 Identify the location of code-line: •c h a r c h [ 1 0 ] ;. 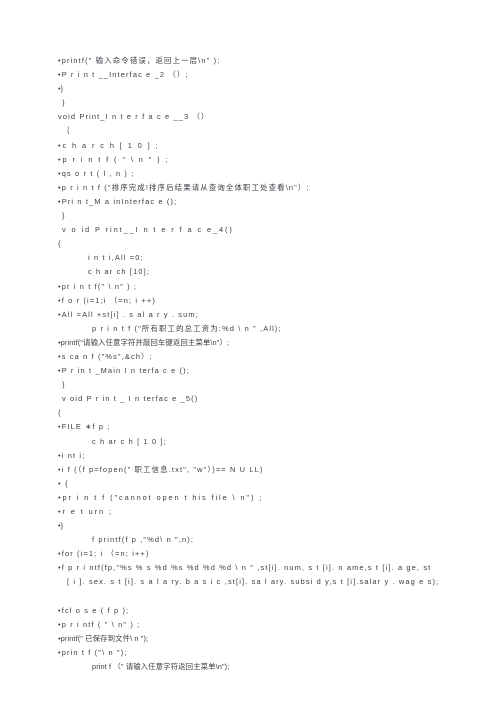
(109, 145).